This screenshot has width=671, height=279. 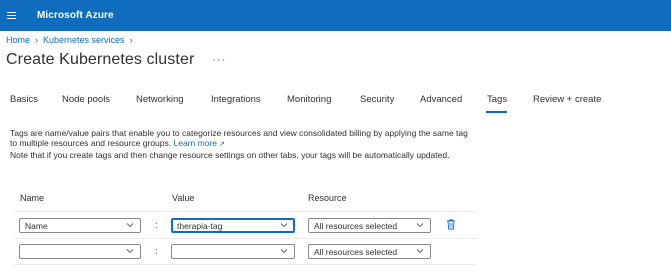 I want to click on trash-icon, so click(x=451, y=224).